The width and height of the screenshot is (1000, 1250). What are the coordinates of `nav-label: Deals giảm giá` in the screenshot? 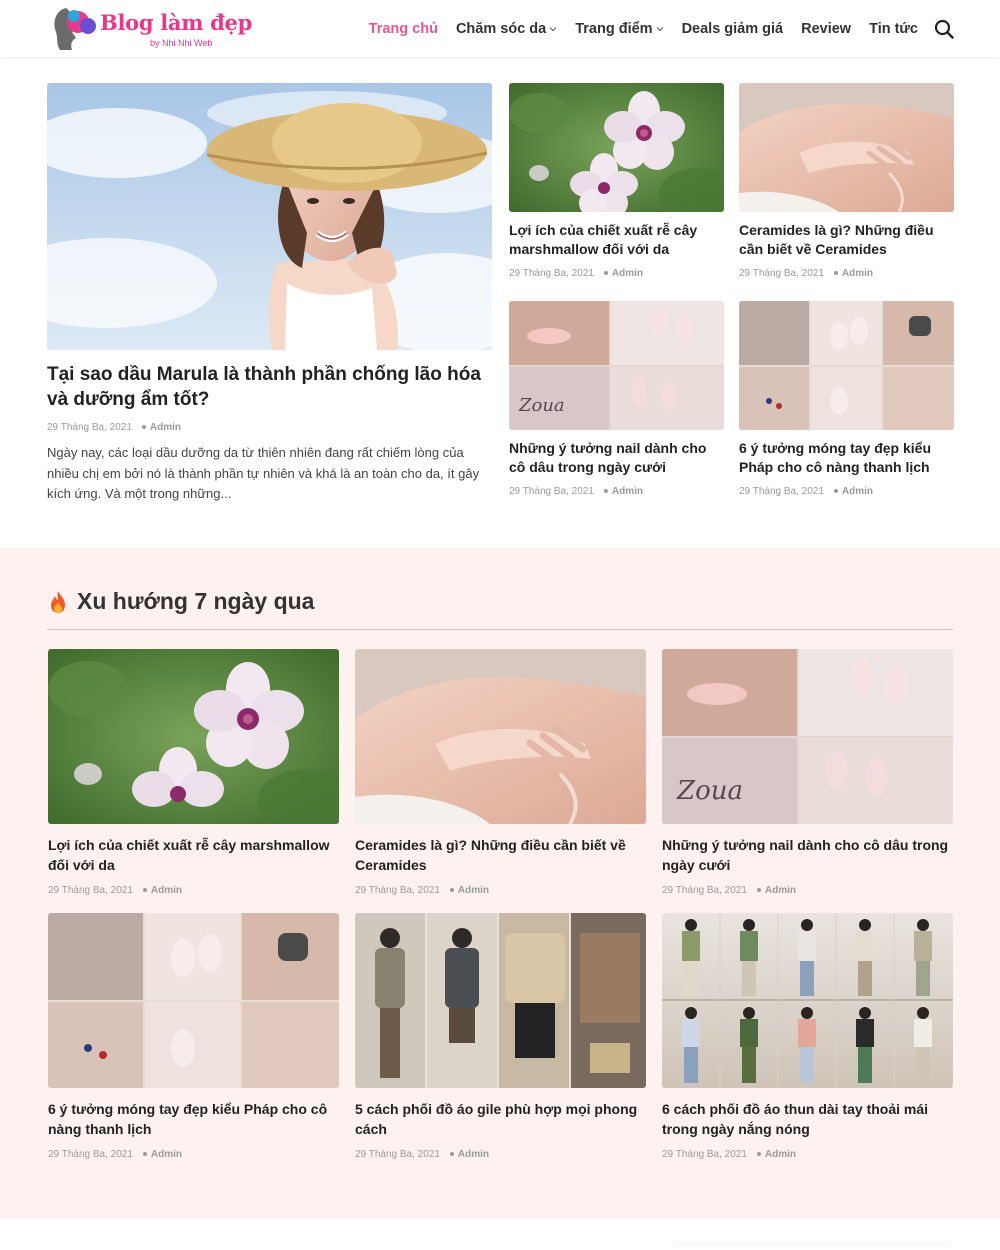 It's located at (732, 29).